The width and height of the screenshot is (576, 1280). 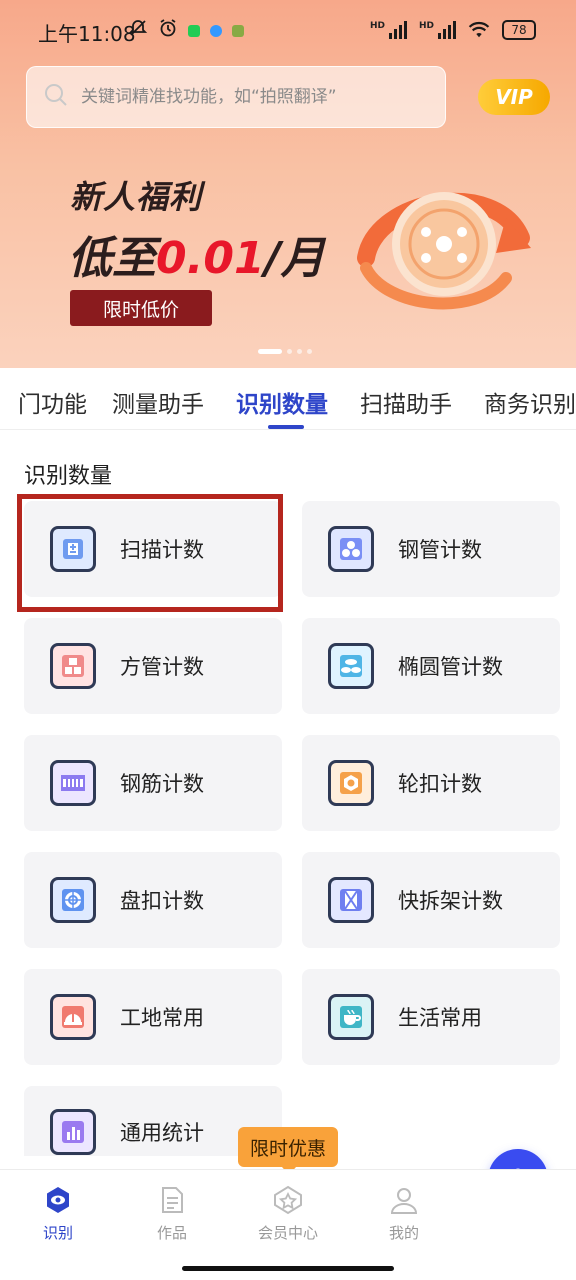 I want to click on promo-headline: 新人福利, so click(x=136, y=197).